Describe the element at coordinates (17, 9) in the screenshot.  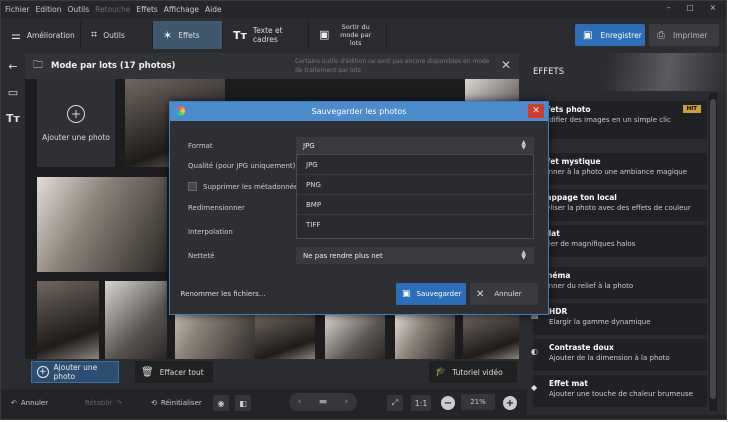
I see `menu-file: Fichier` at that location.